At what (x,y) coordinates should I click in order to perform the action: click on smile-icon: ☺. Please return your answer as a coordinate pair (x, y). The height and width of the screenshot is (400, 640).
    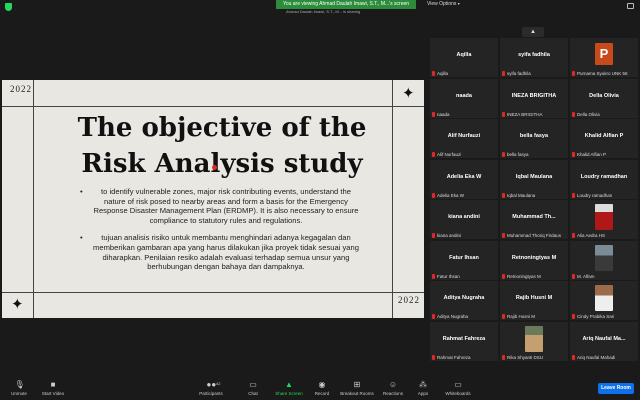
    Looking at the image, I should click on (393, 384).